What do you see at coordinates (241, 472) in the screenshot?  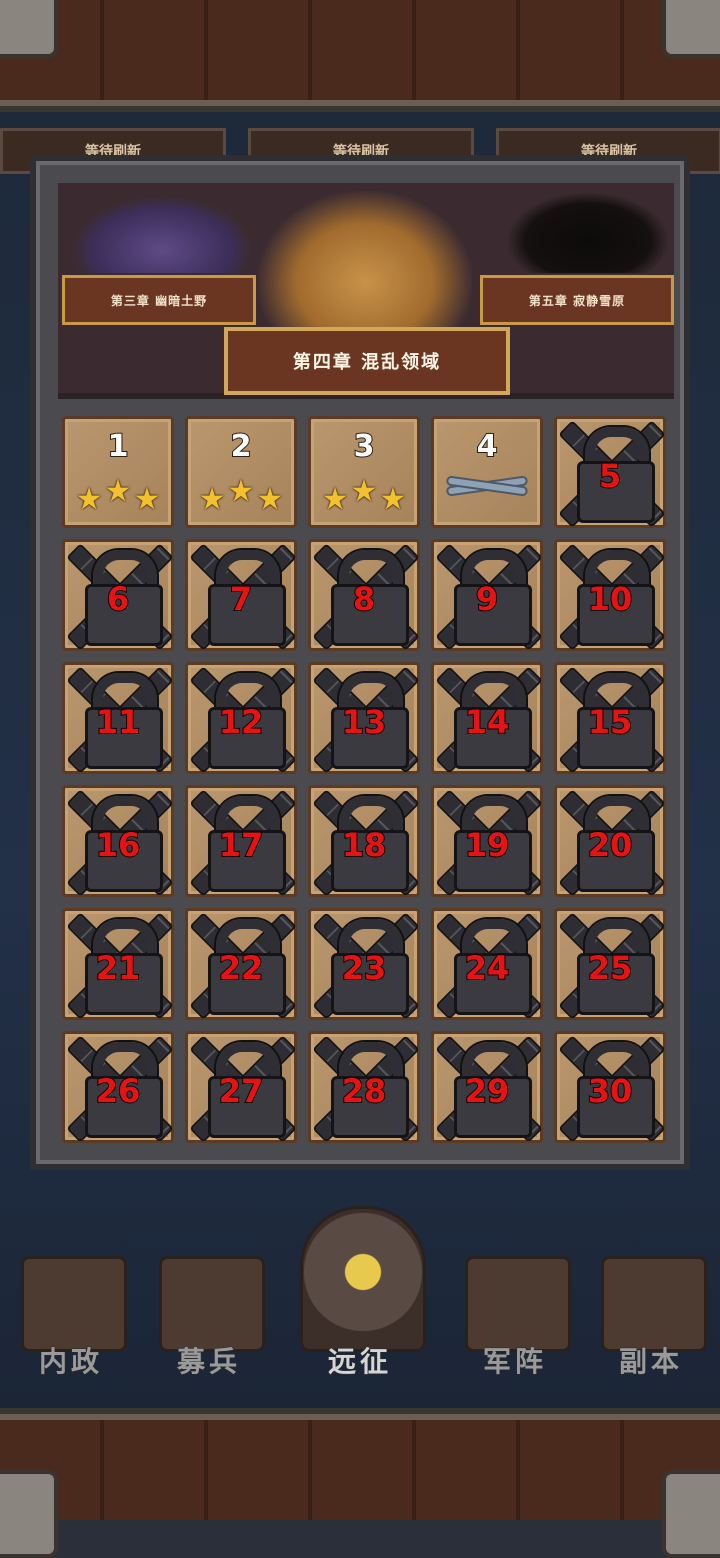 I see `level-tile-2: 2 ★ ★ ★` at bounding box center [241, 472].